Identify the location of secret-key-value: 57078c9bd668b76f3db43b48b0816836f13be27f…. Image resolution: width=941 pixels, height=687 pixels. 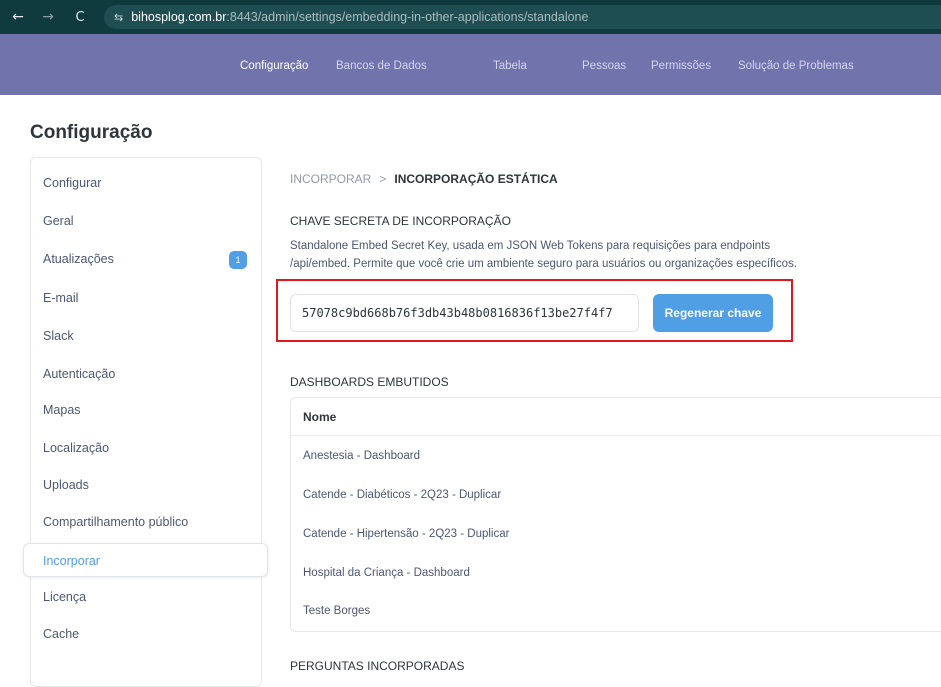
(457, 313).